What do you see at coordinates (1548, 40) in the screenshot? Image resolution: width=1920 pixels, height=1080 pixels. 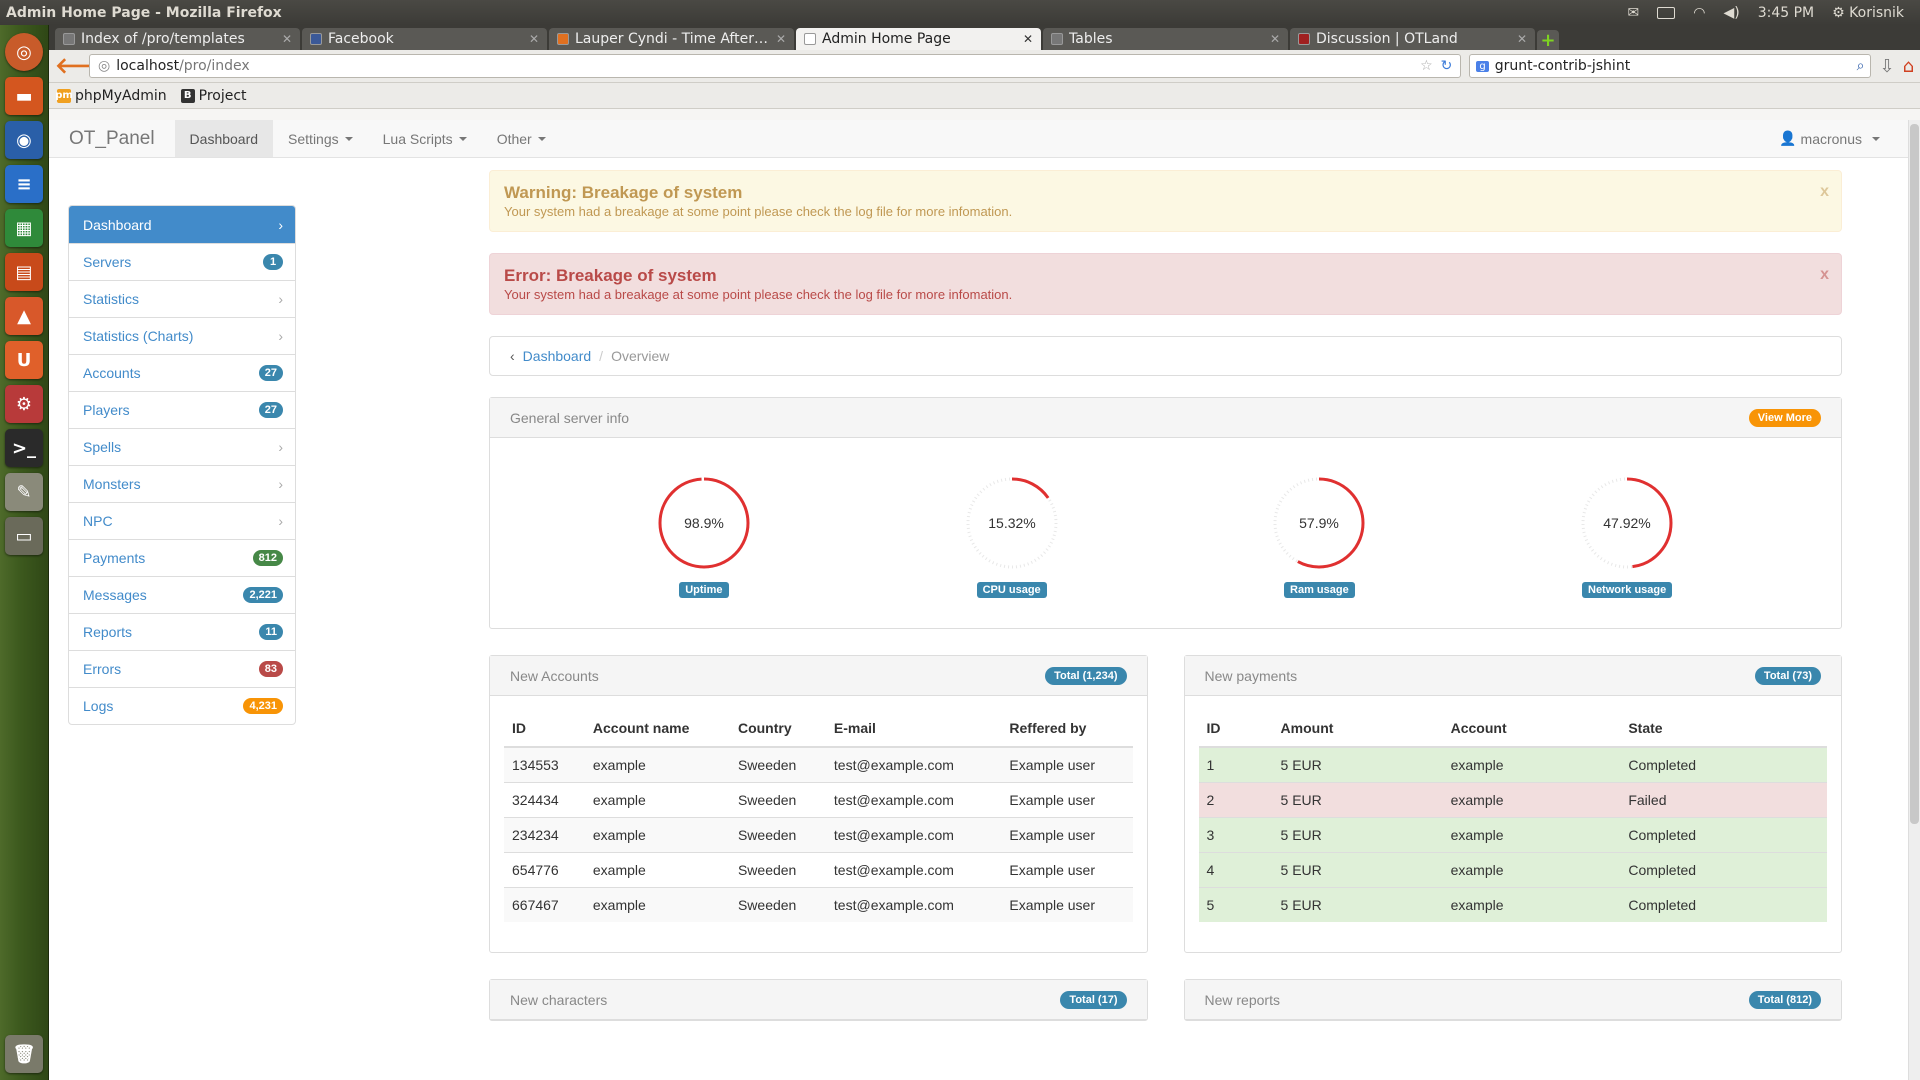 I see `new-tab-button: +` at bounding box center [1548, 40].